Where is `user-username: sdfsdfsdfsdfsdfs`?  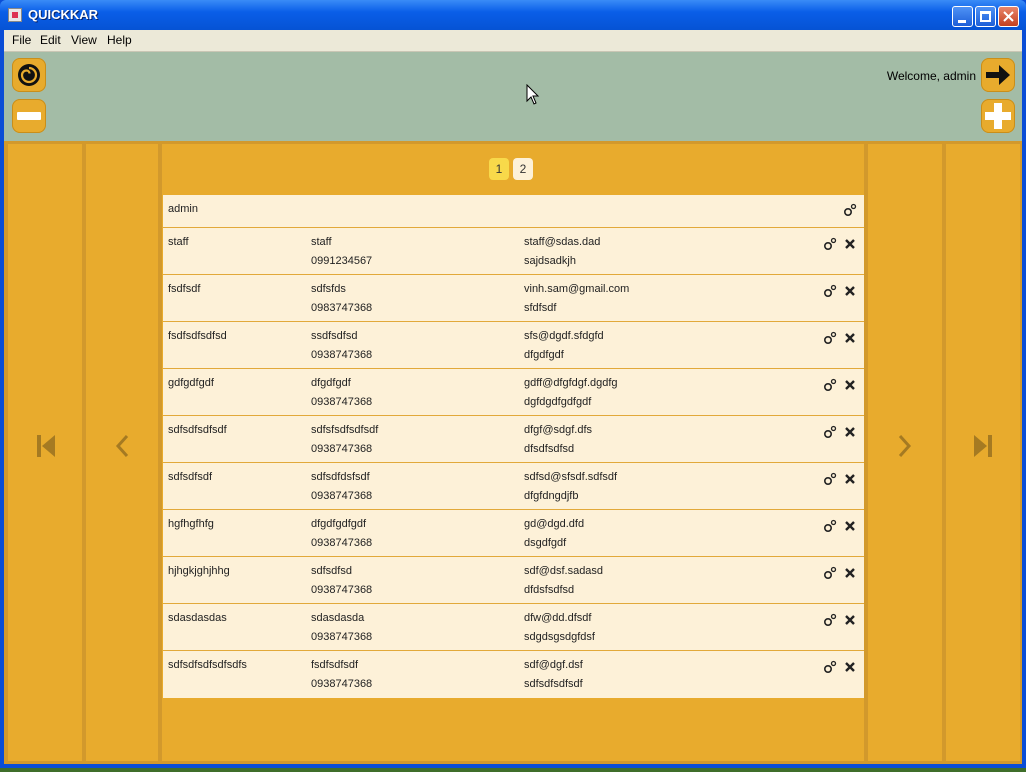 user-username: sdfsdfsdfsdfsdfs is located at coordinates (207, 665).